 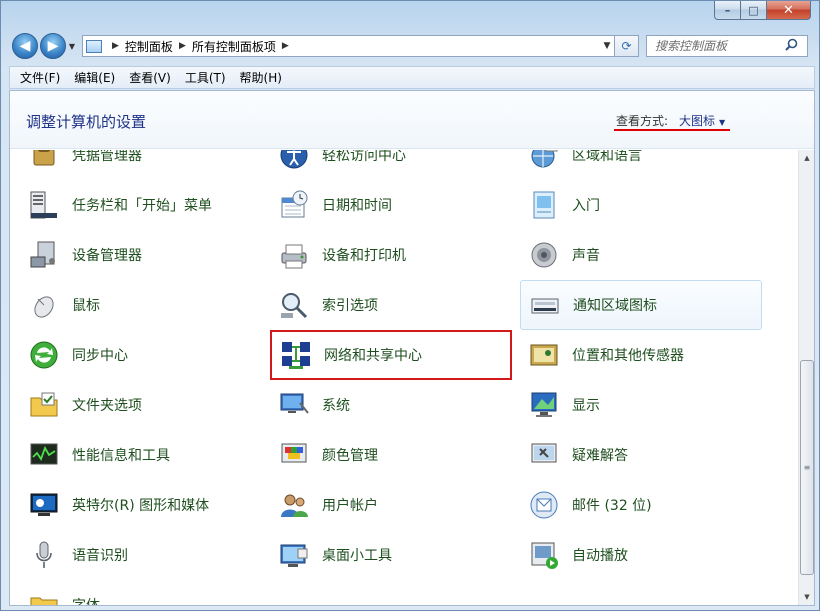 What do you see at coordinates (348, 46) in the screenshot?
I see `address-bar: ▶ 控制面板 ▶ 所有控制面板项 ▶ ▼` at bounding box center [348, 46].